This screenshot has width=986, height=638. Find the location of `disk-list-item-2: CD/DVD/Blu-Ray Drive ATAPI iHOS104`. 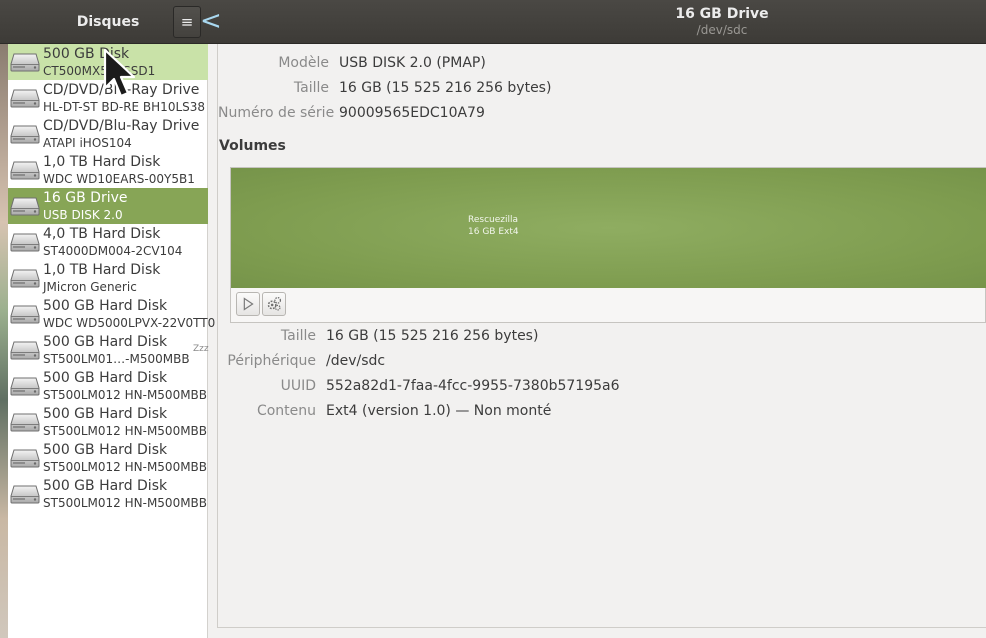

disk-list-item-2: CD/DVD/Blu-Ray Drive ATAPI iHOS104 is located at coordinates (108, 134).